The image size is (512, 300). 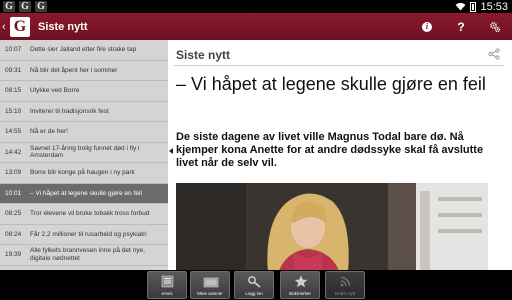 What do you see at coordinates (13, 193) in the screenshot?
I see `news-item-time: 10:01` at bounding box center [13, 193].